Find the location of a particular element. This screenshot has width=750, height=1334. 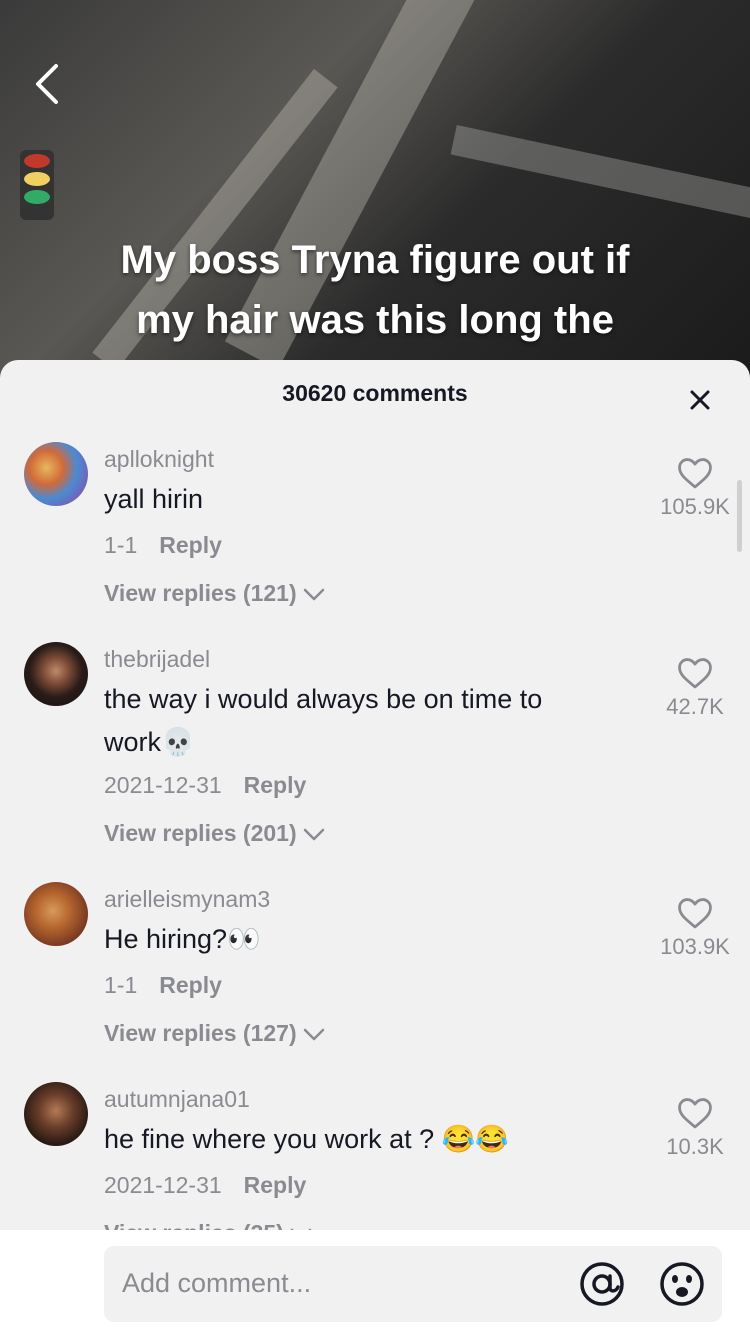

comment-text: he fine where you work at ? 😂😂 is located at coordinates (354, 1139).